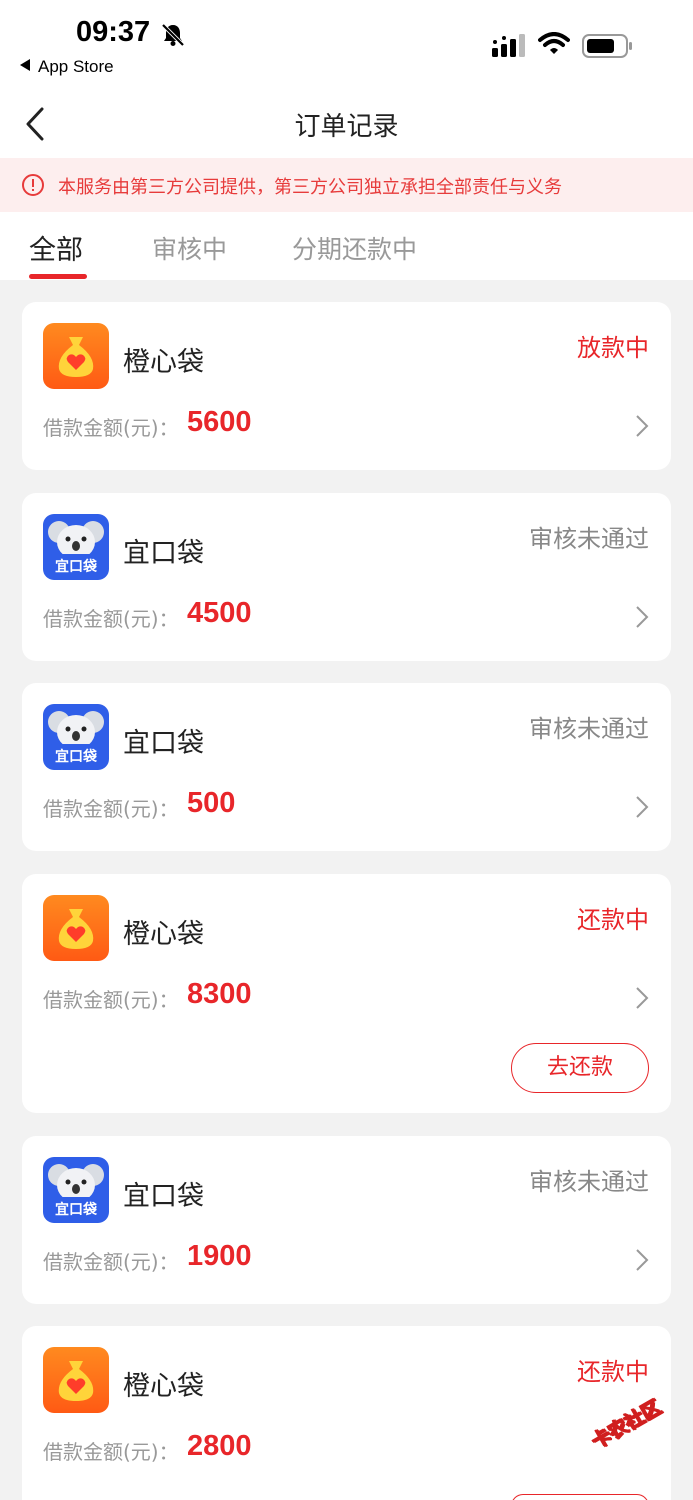 The height and width of the screenshot is (1500, 693). I want to click on order-card: 橙心袋 还款中 借款金额(元)： 2800, so click(346, 1413).